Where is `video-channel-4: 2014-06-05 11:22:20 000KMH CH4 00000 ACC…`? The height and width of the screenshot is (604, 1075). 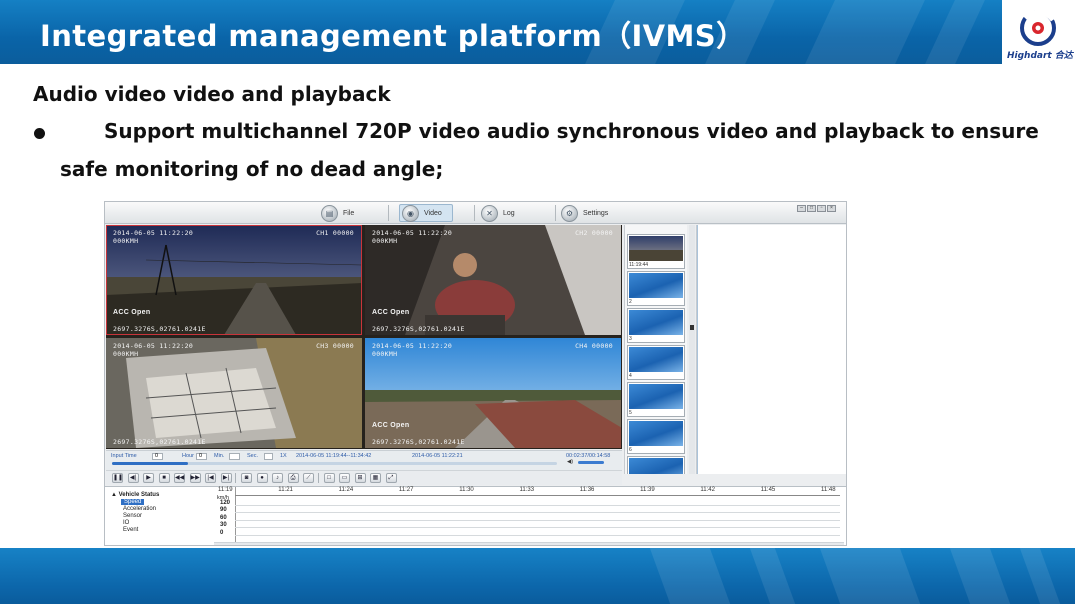 video-channel-4: 2014-06-05 11:22:20 000KMH CH4 00000 ACC… is located at coordinates (493, 393).